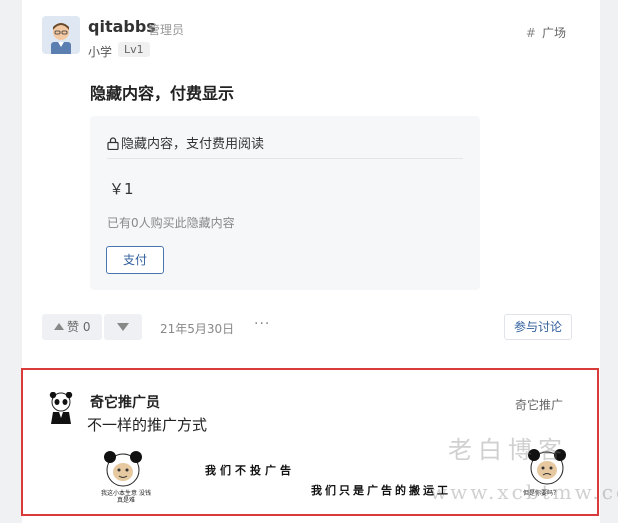 This screenshot has width=618, height=523. Describe the element at coordinates (135, 260) in the screenshot. I see `pay-button: 支付` at that location.